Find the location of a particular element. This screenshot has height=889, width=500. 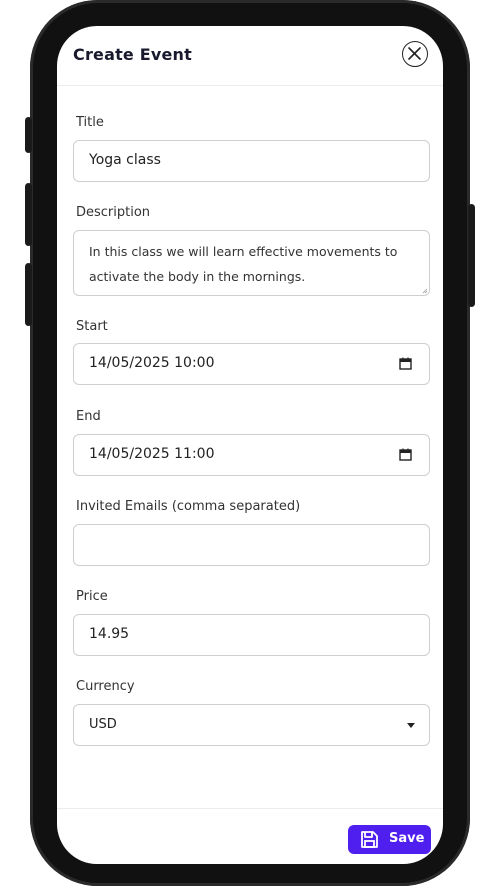

start-datetime-input: 14/05/2025 10:00 is located at coordinates (251, 364).